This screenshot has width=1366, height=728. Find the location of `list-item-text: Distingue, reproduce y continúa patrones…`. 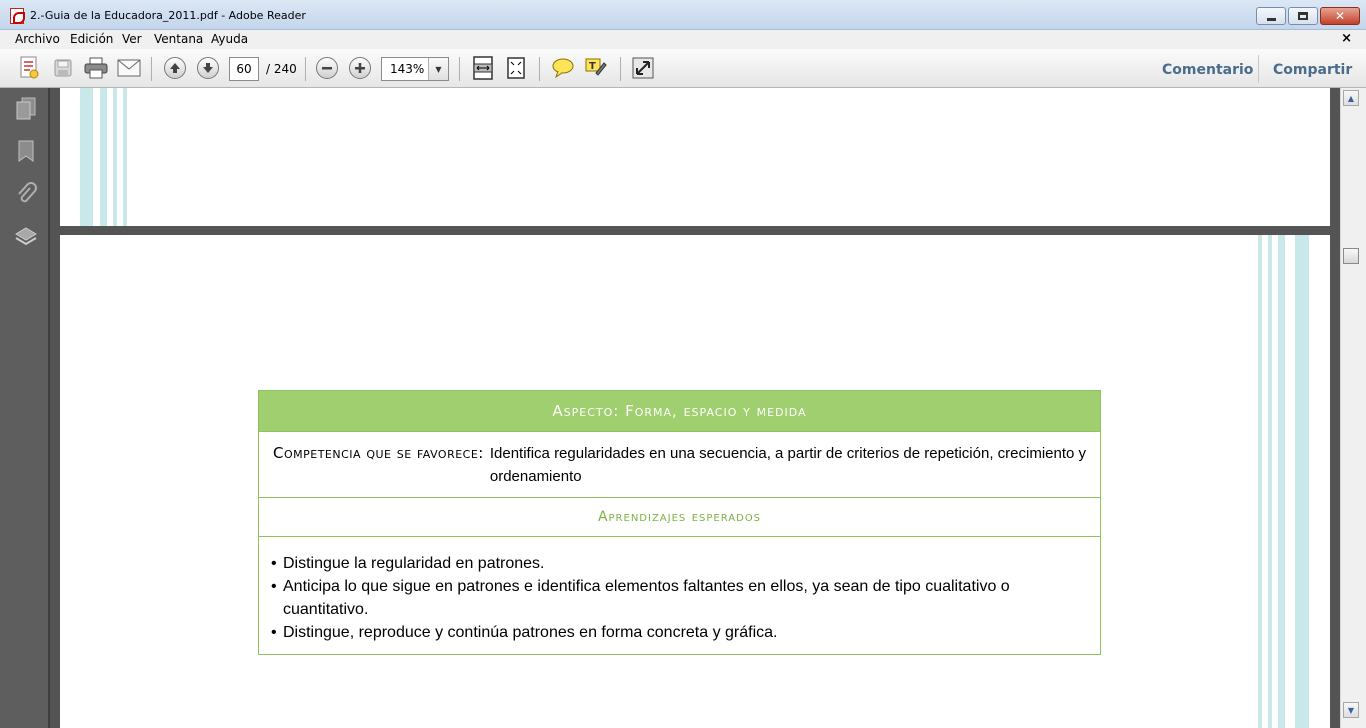

list-item-text: Distingue, reproduce y continúa patrones… is located at coordinates (530, 632).